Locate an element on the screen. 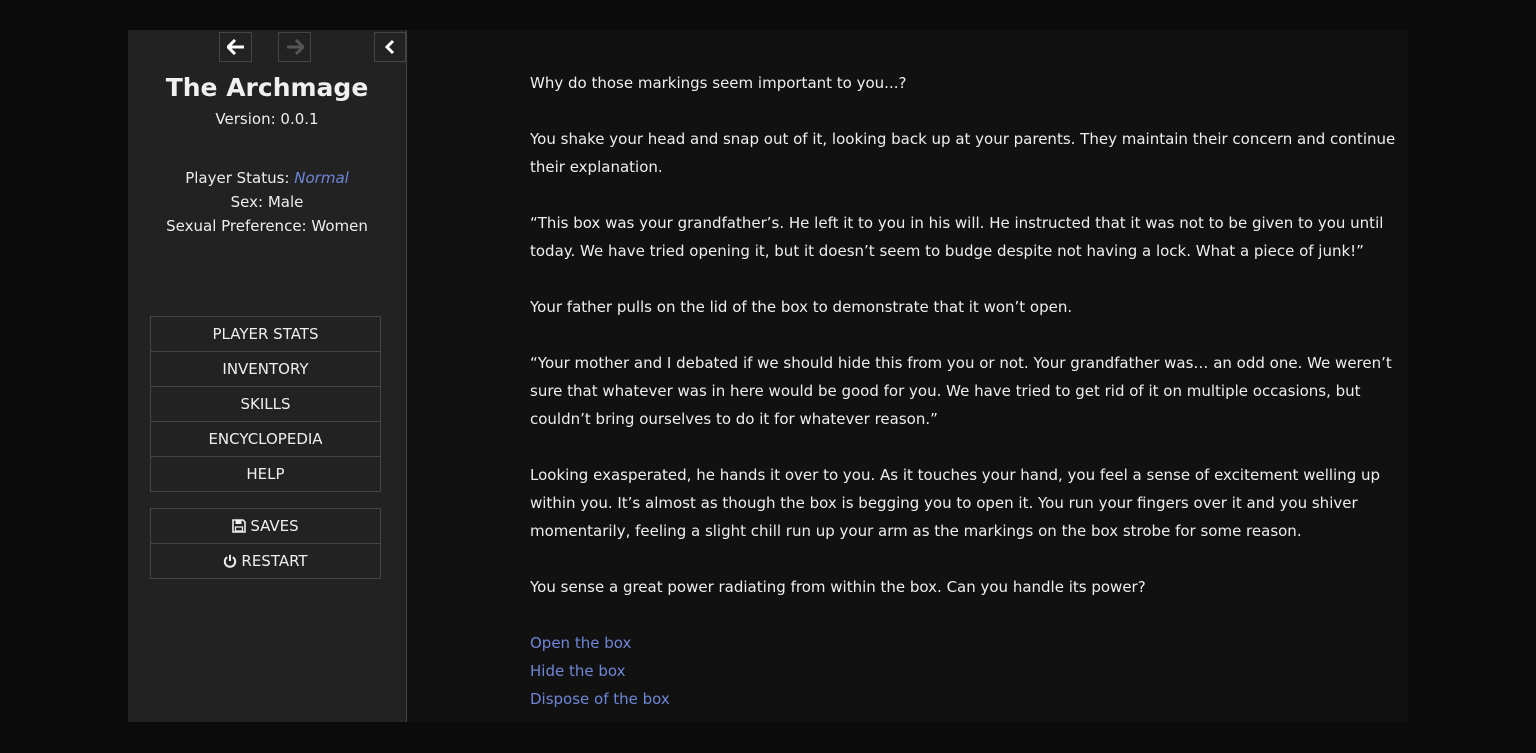 The height and width of the screenshot is (753, 1536). player-status-value: Normal is located at coordinates (321, 178).